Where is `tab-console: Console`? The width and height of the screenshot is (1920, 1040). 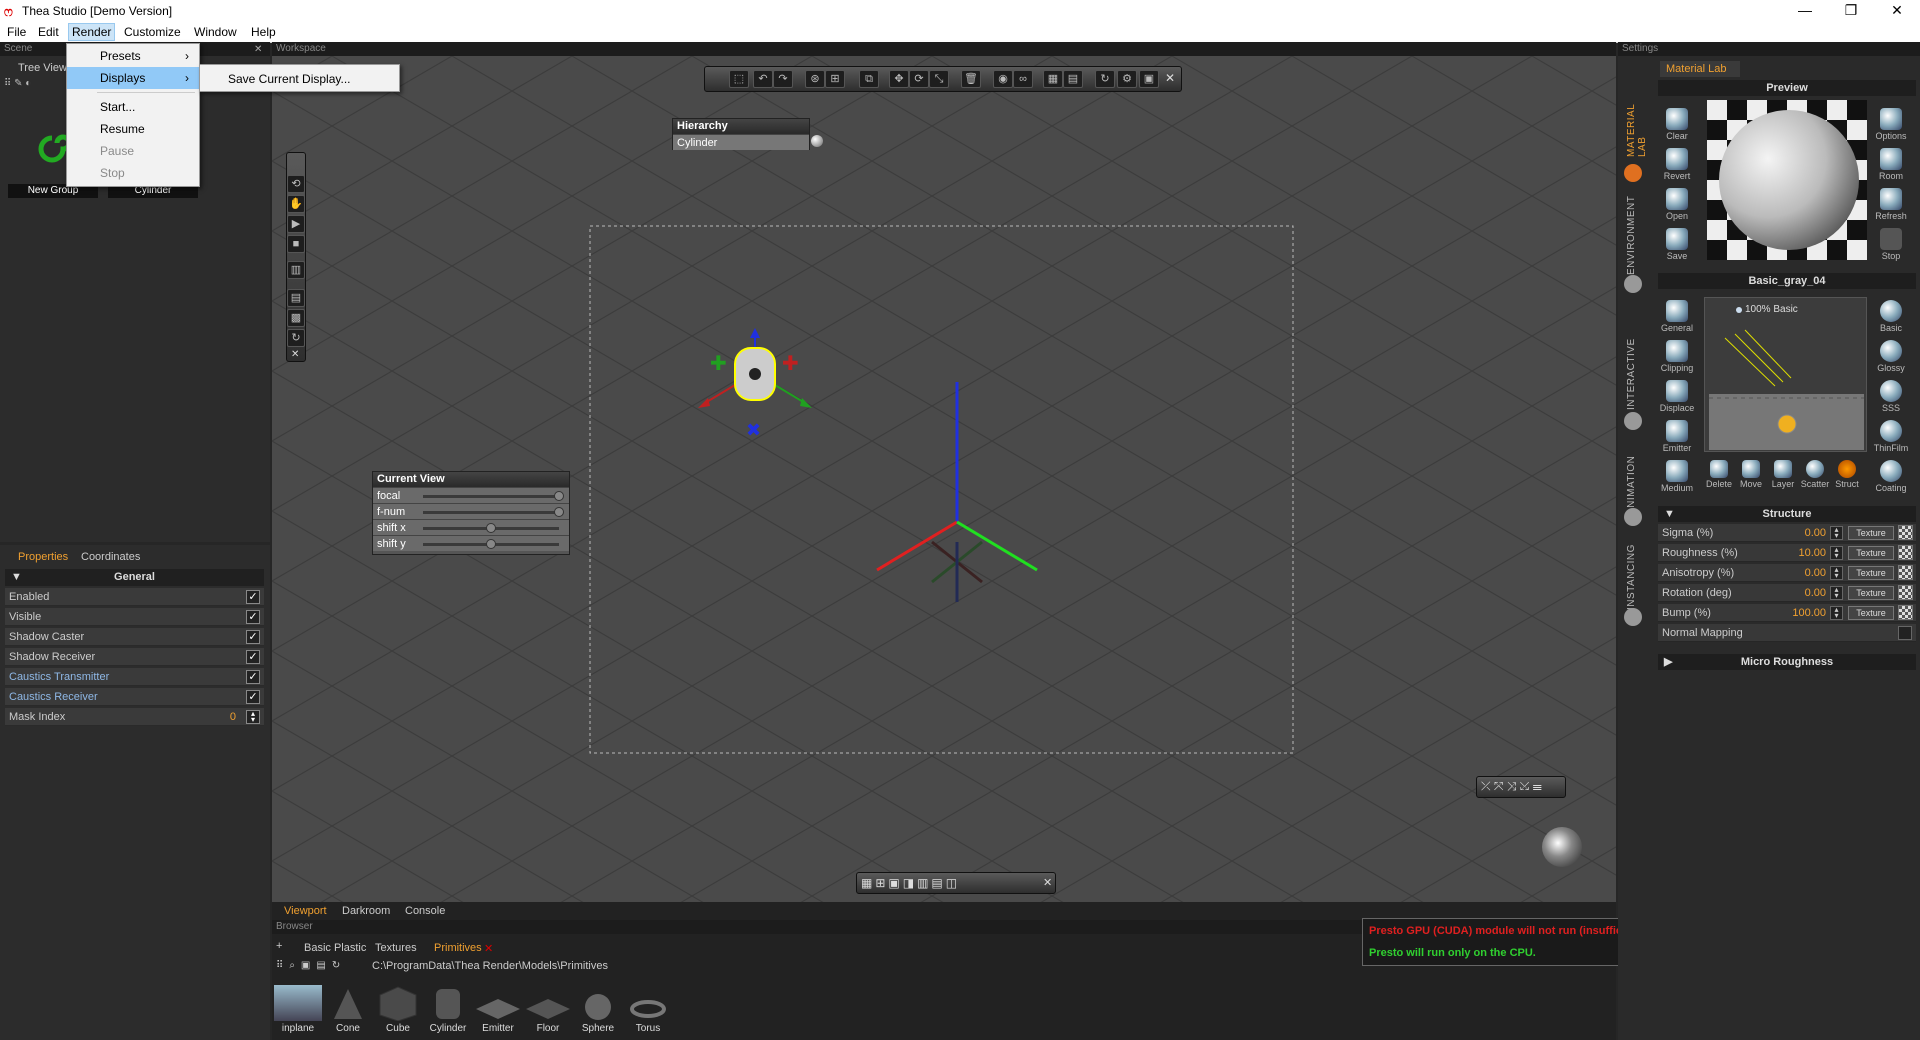
tab-console: Console is located at coordinates (425, 911).